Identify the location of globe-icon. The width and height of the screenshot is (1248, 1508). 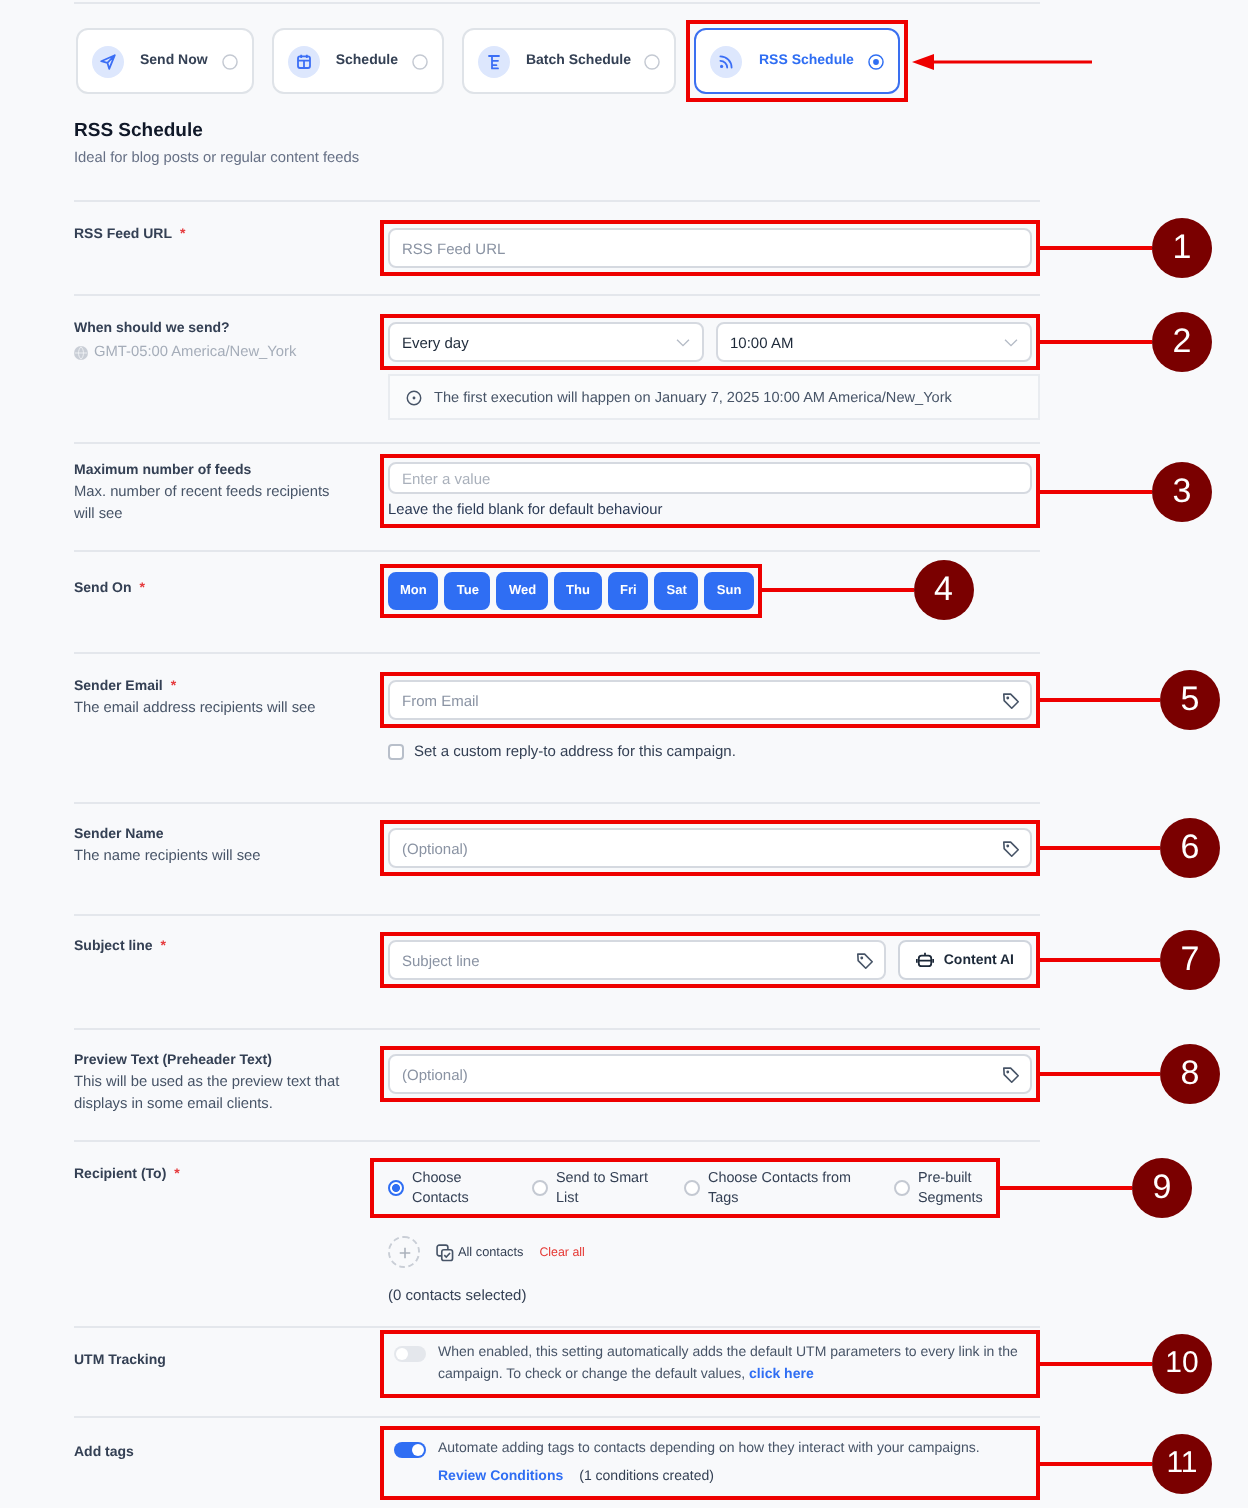
(81, 352).